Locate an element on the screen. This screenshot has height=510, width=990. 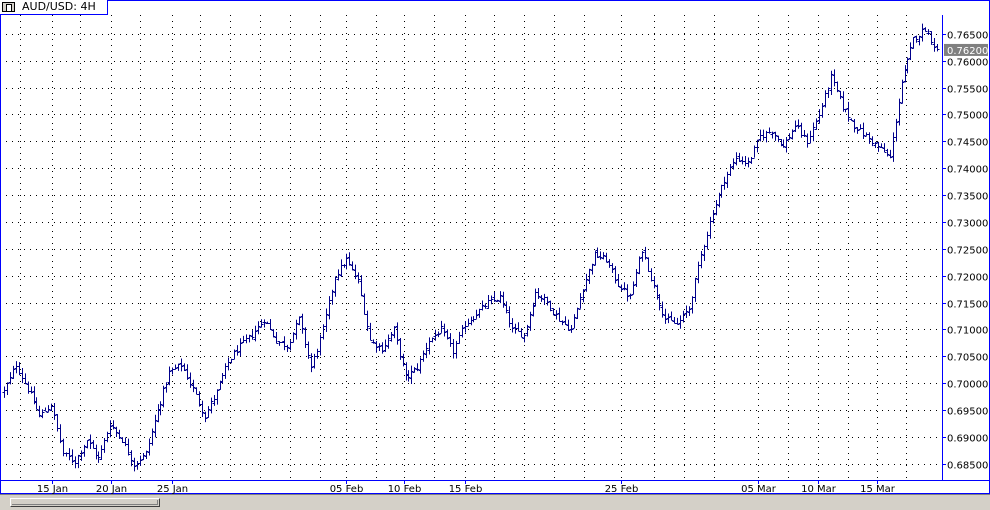
time-tick-label: 15 Mar is located at coordinates (878, 489).